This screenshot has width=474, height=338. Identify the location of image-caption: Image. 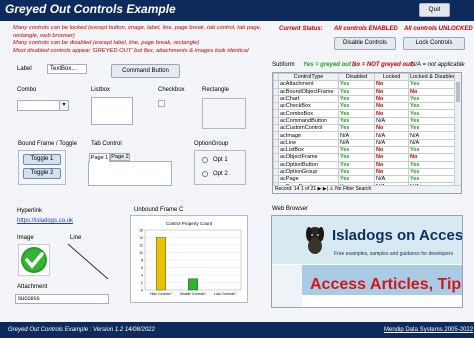
(25, 238).